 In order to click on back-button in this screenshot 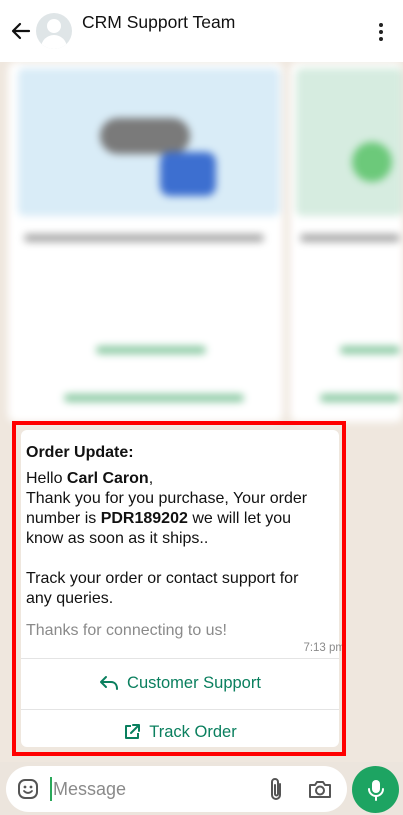, I will do `click(21, 31)`.